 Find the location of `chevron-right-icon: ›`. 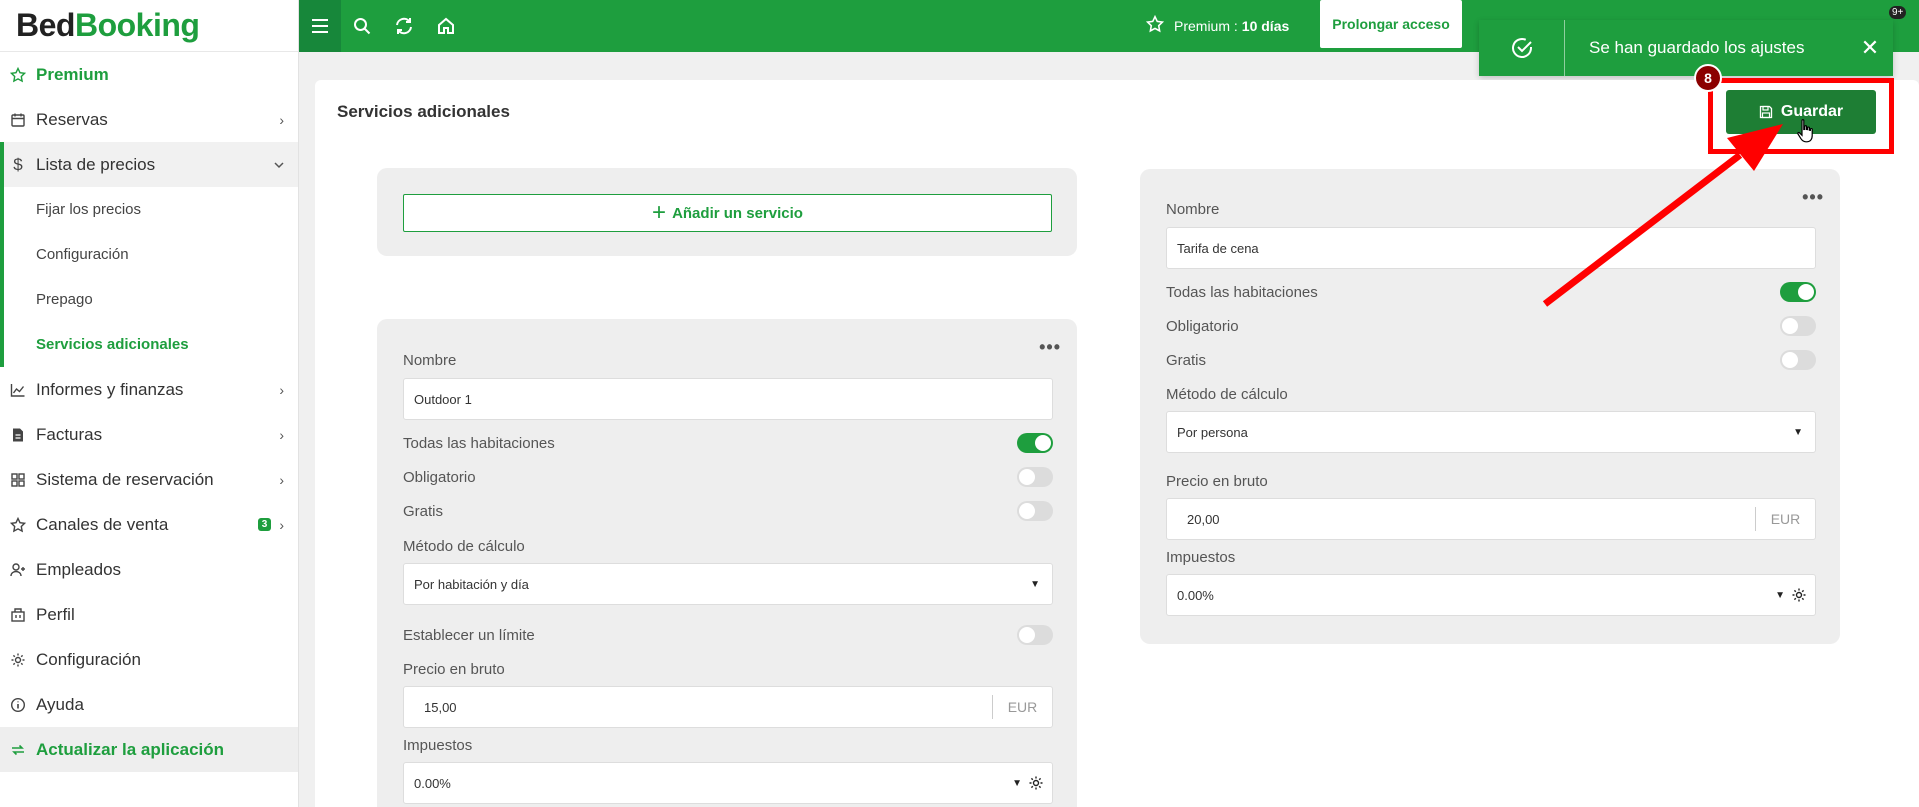

chevron-right-icon: › is located at coordinates (281, 524).